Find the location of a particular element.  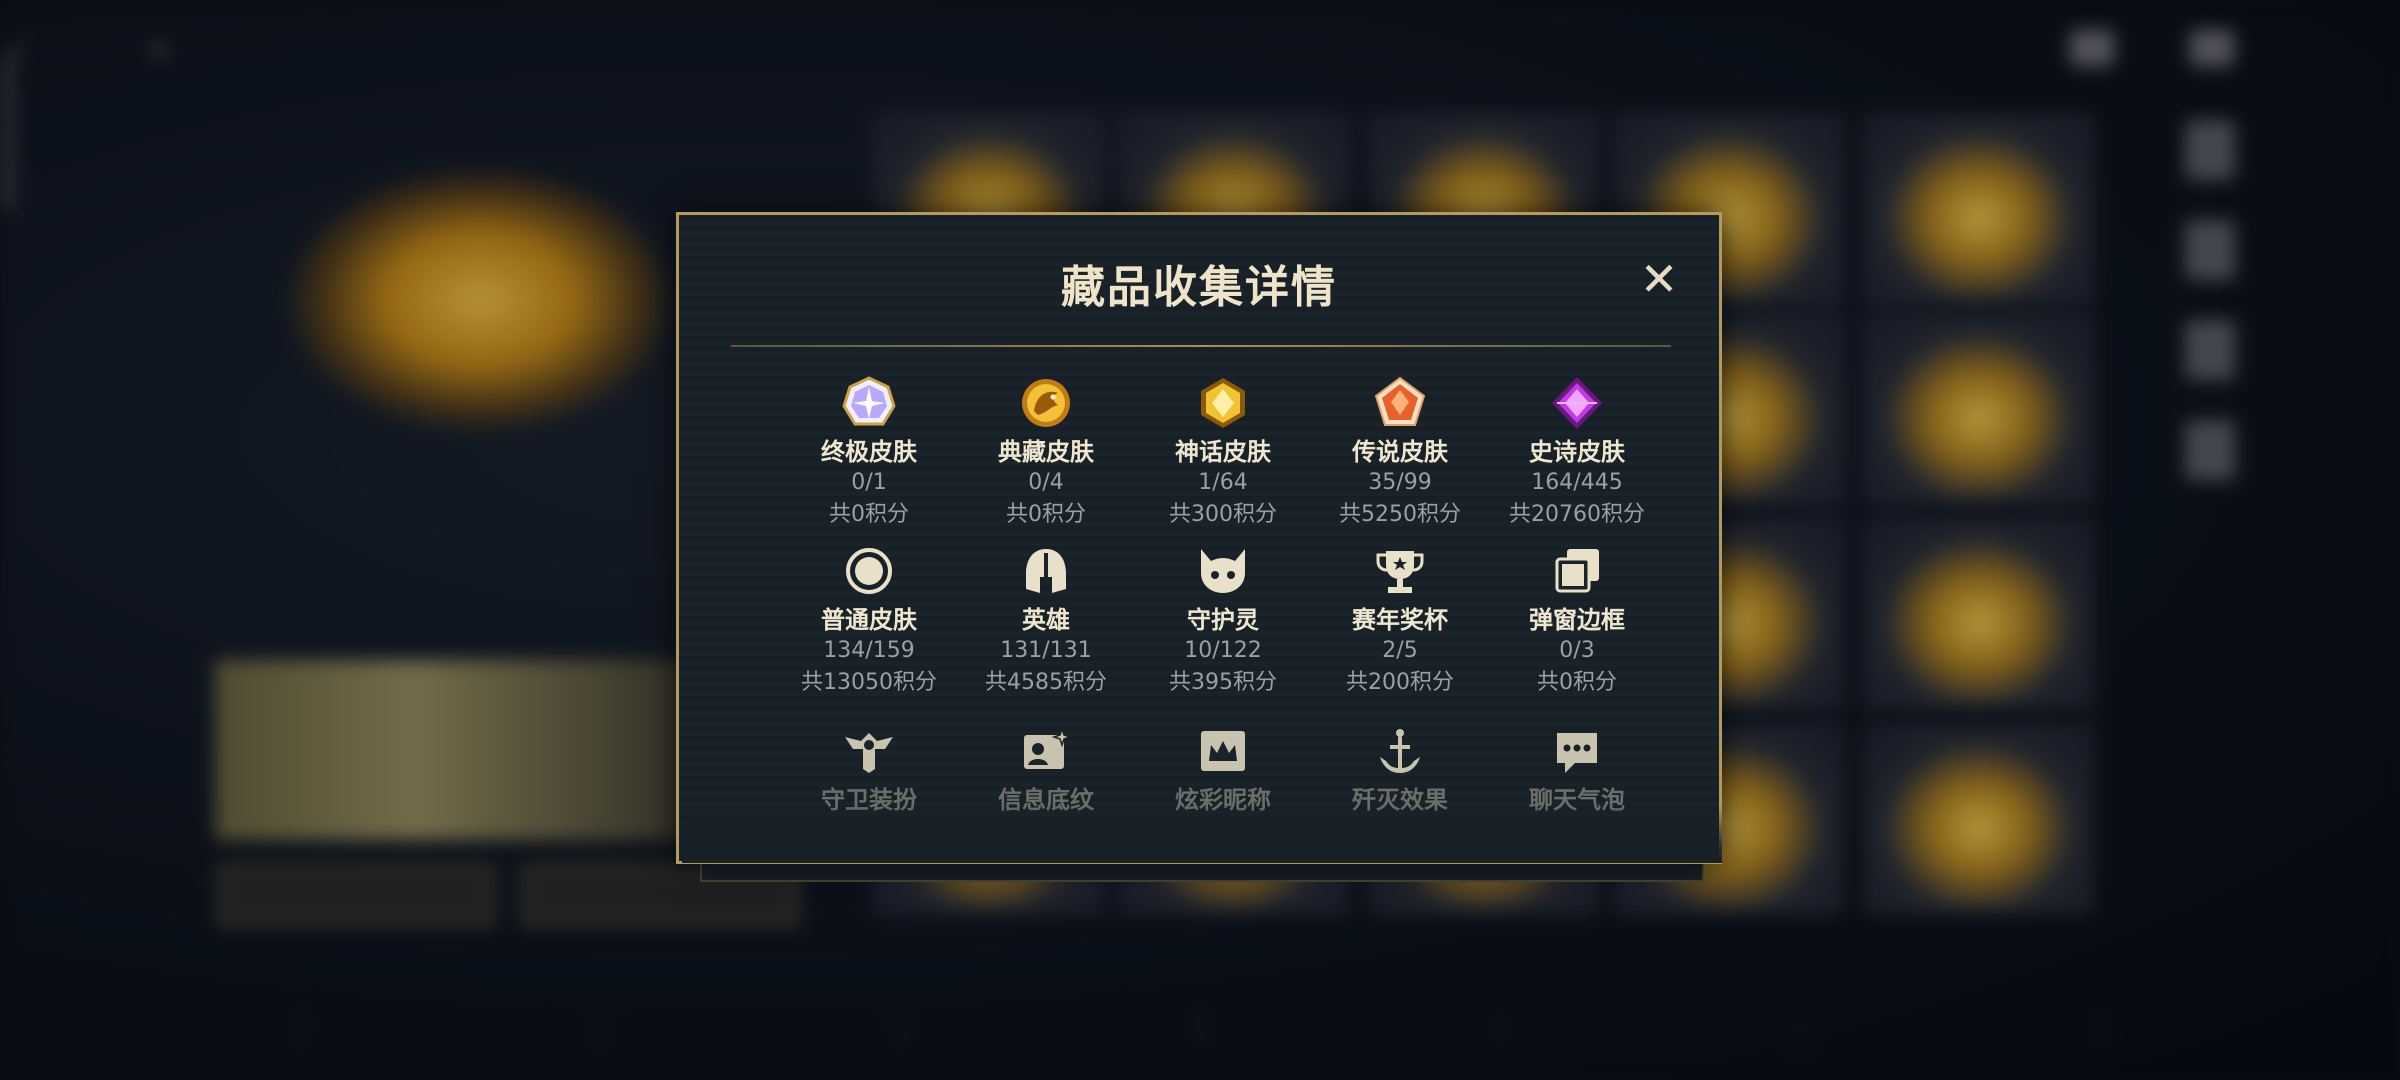

guard-outfit-icon is located at coordinates (869, 753).